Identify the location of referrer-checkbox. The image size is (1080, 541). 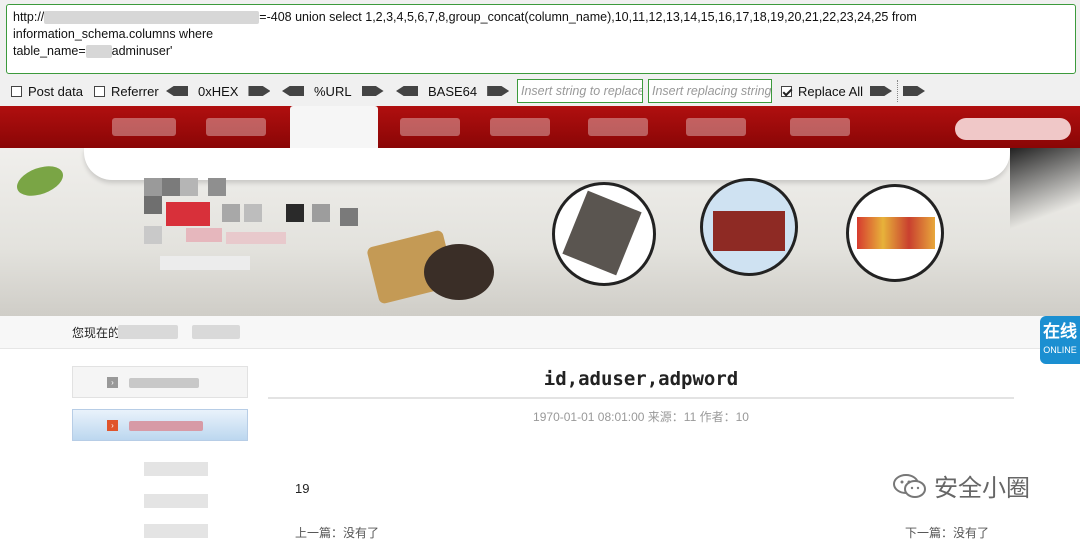
(99, 91).